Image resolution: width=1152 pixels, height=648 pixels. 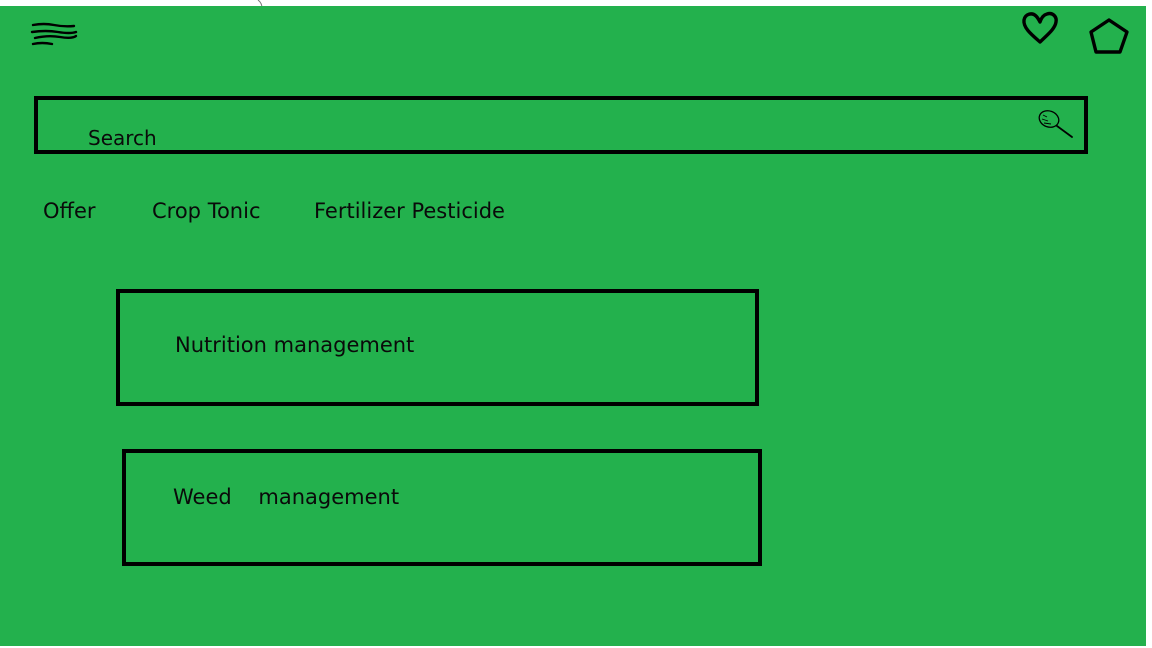 What do you see at coordinates (1056, 124) in the screenshot?
I see `magnifier-search-icon` at bounding box center [1056, 124].